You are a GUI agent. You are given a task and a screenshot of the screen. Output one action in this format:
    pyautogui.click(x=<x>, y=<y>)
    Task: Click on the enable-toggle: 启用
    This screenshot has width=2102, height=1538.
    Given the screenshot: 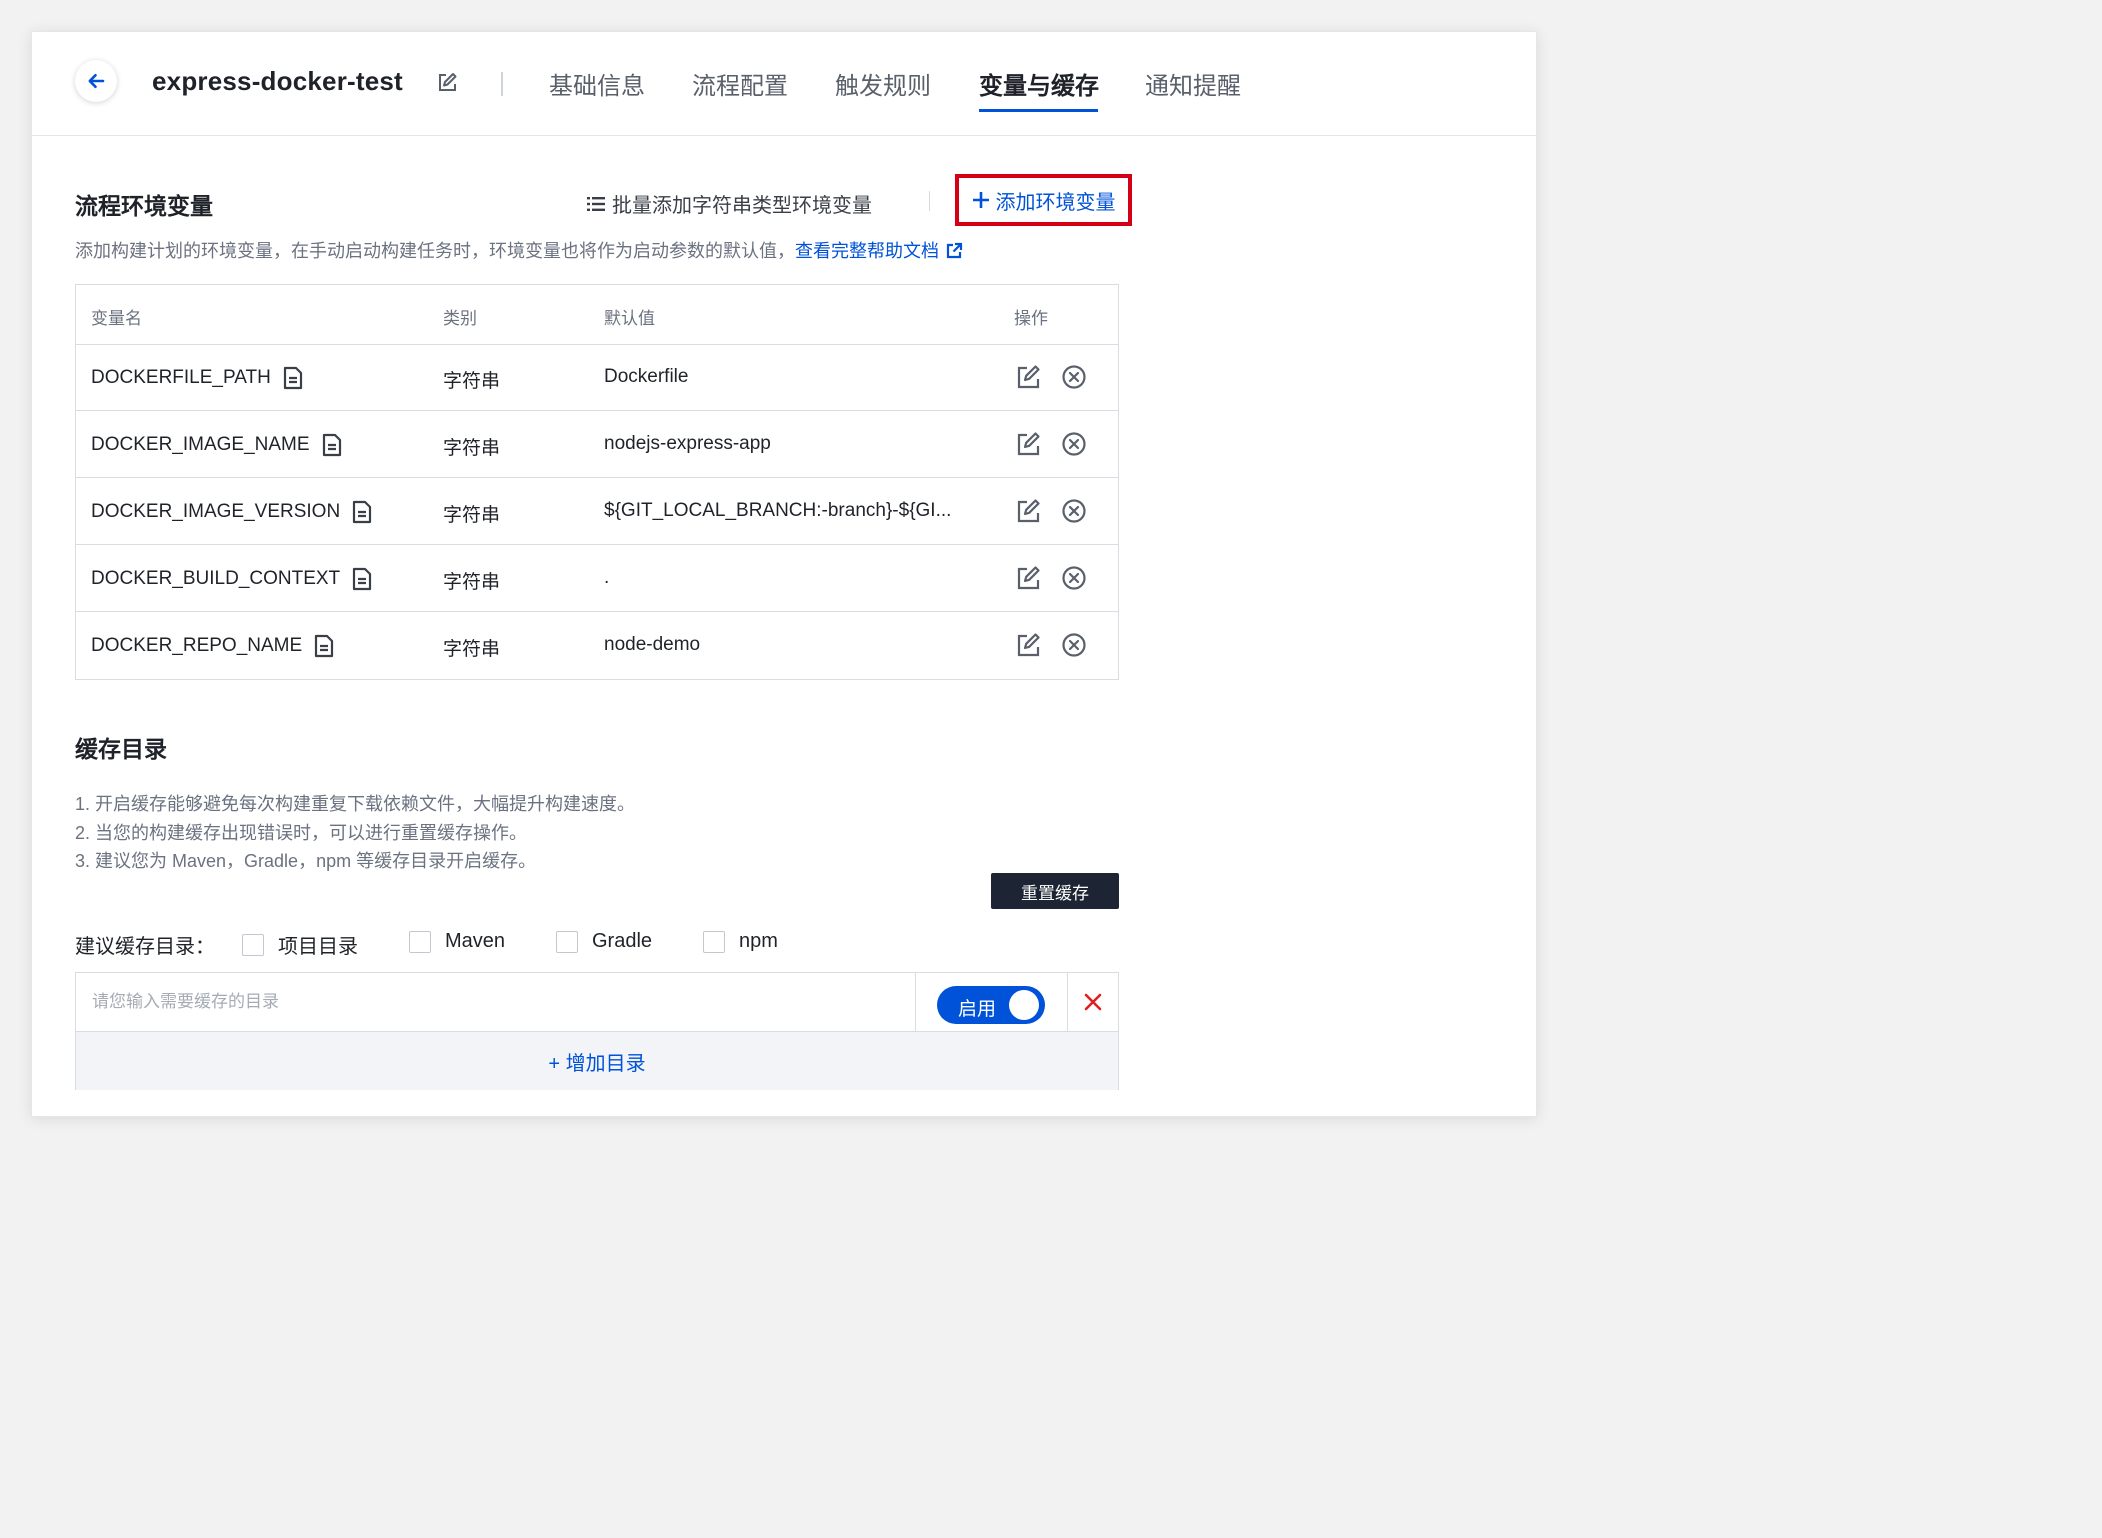 What is the action you would take?
    pyautogui.click(x=991, y=1005)
    